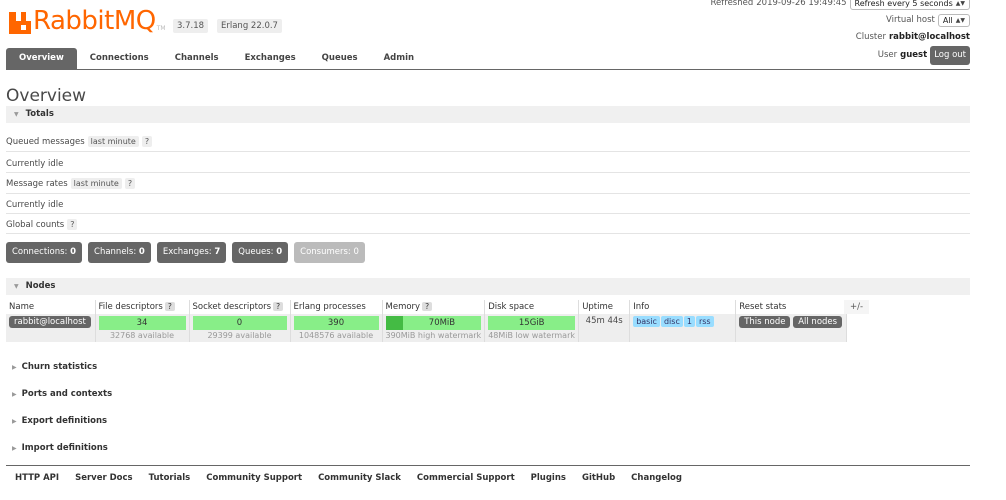 The image size is (1006, 500). I want to click on queued-messages-row: Queued messages last minute ?, so click(79, 141).